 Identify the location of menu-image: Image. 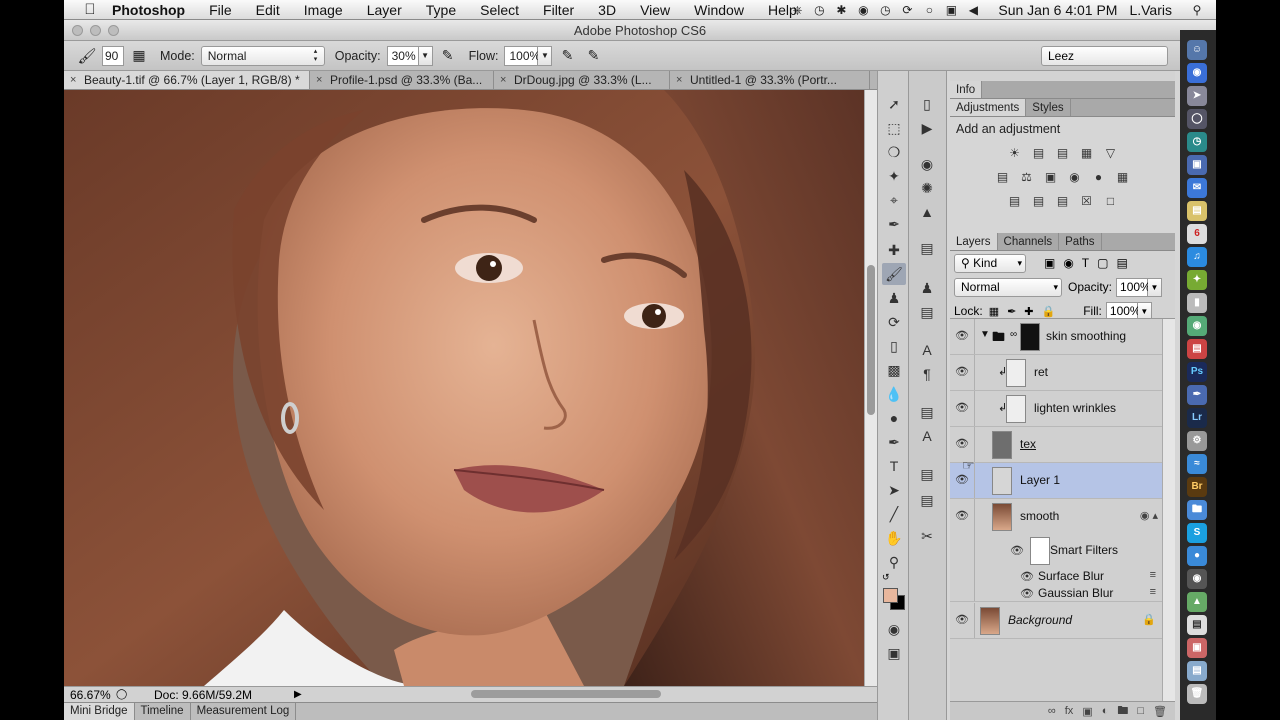
(323, 10).